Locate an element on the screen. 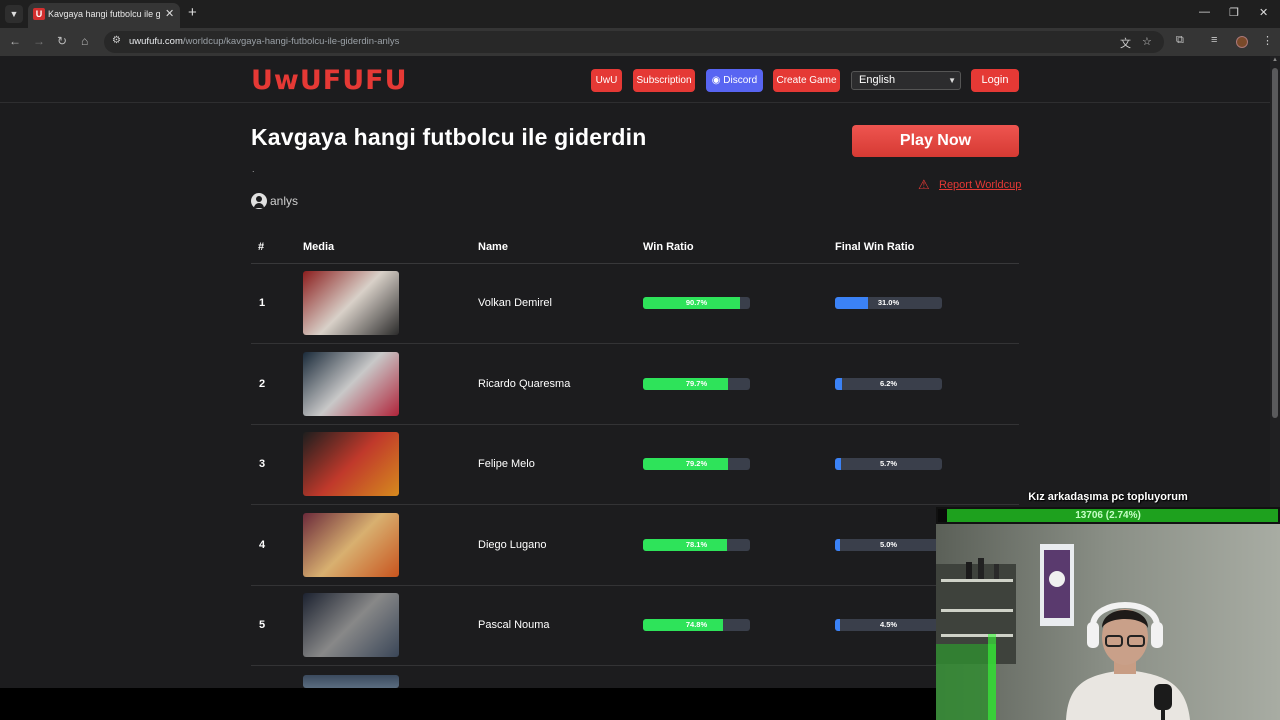  url-host: uwufufu.com is located at coordinates (156, 41).